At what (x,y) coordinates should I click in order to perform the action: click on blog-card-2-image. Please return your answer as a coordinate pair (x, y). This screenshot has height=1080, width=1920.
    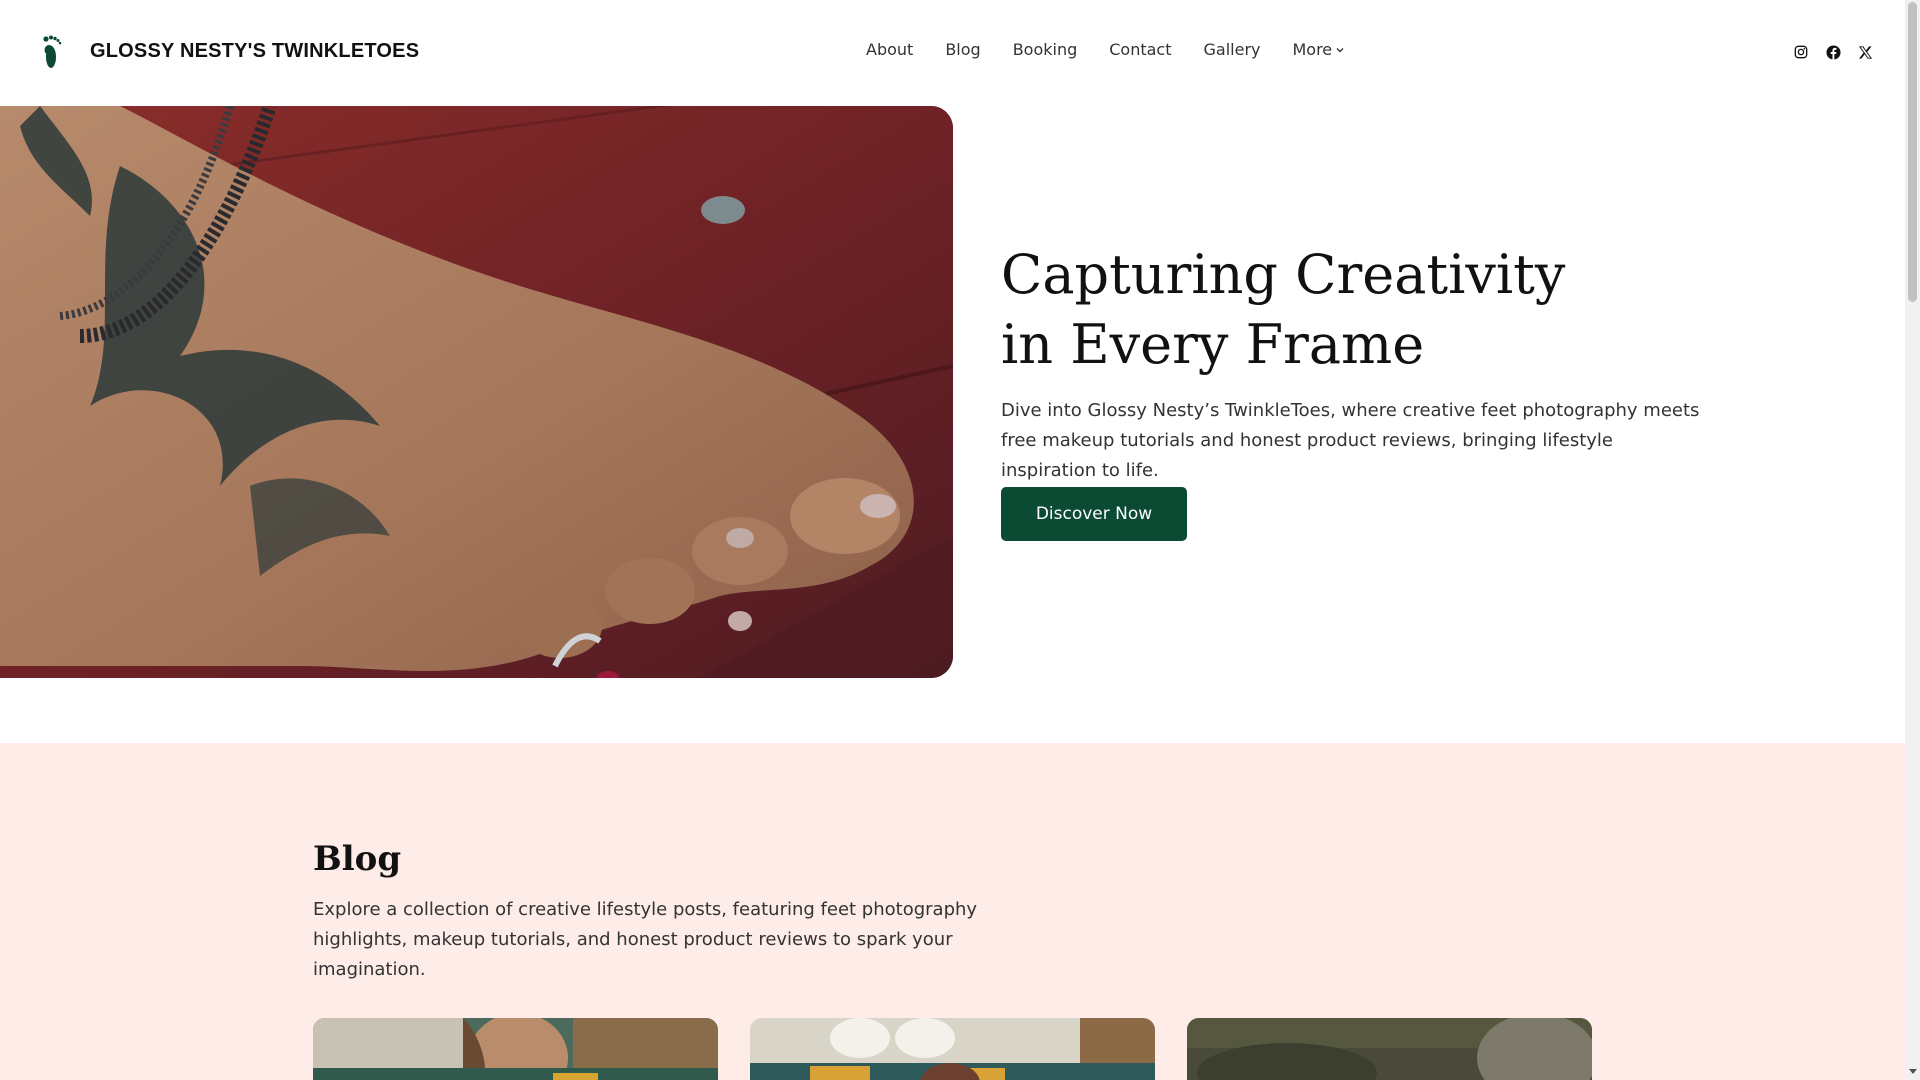
    Looking at the image, I should click on (952, 1049).